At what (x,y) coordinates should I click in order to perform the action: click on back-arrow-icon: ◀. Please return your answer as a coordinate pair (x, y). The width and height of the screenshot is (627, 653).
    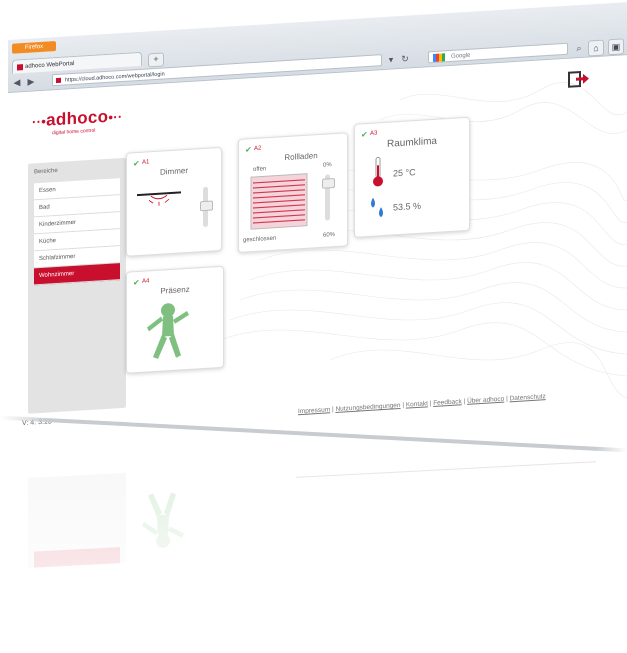
    Looking at the image, I should click on (17, 82).